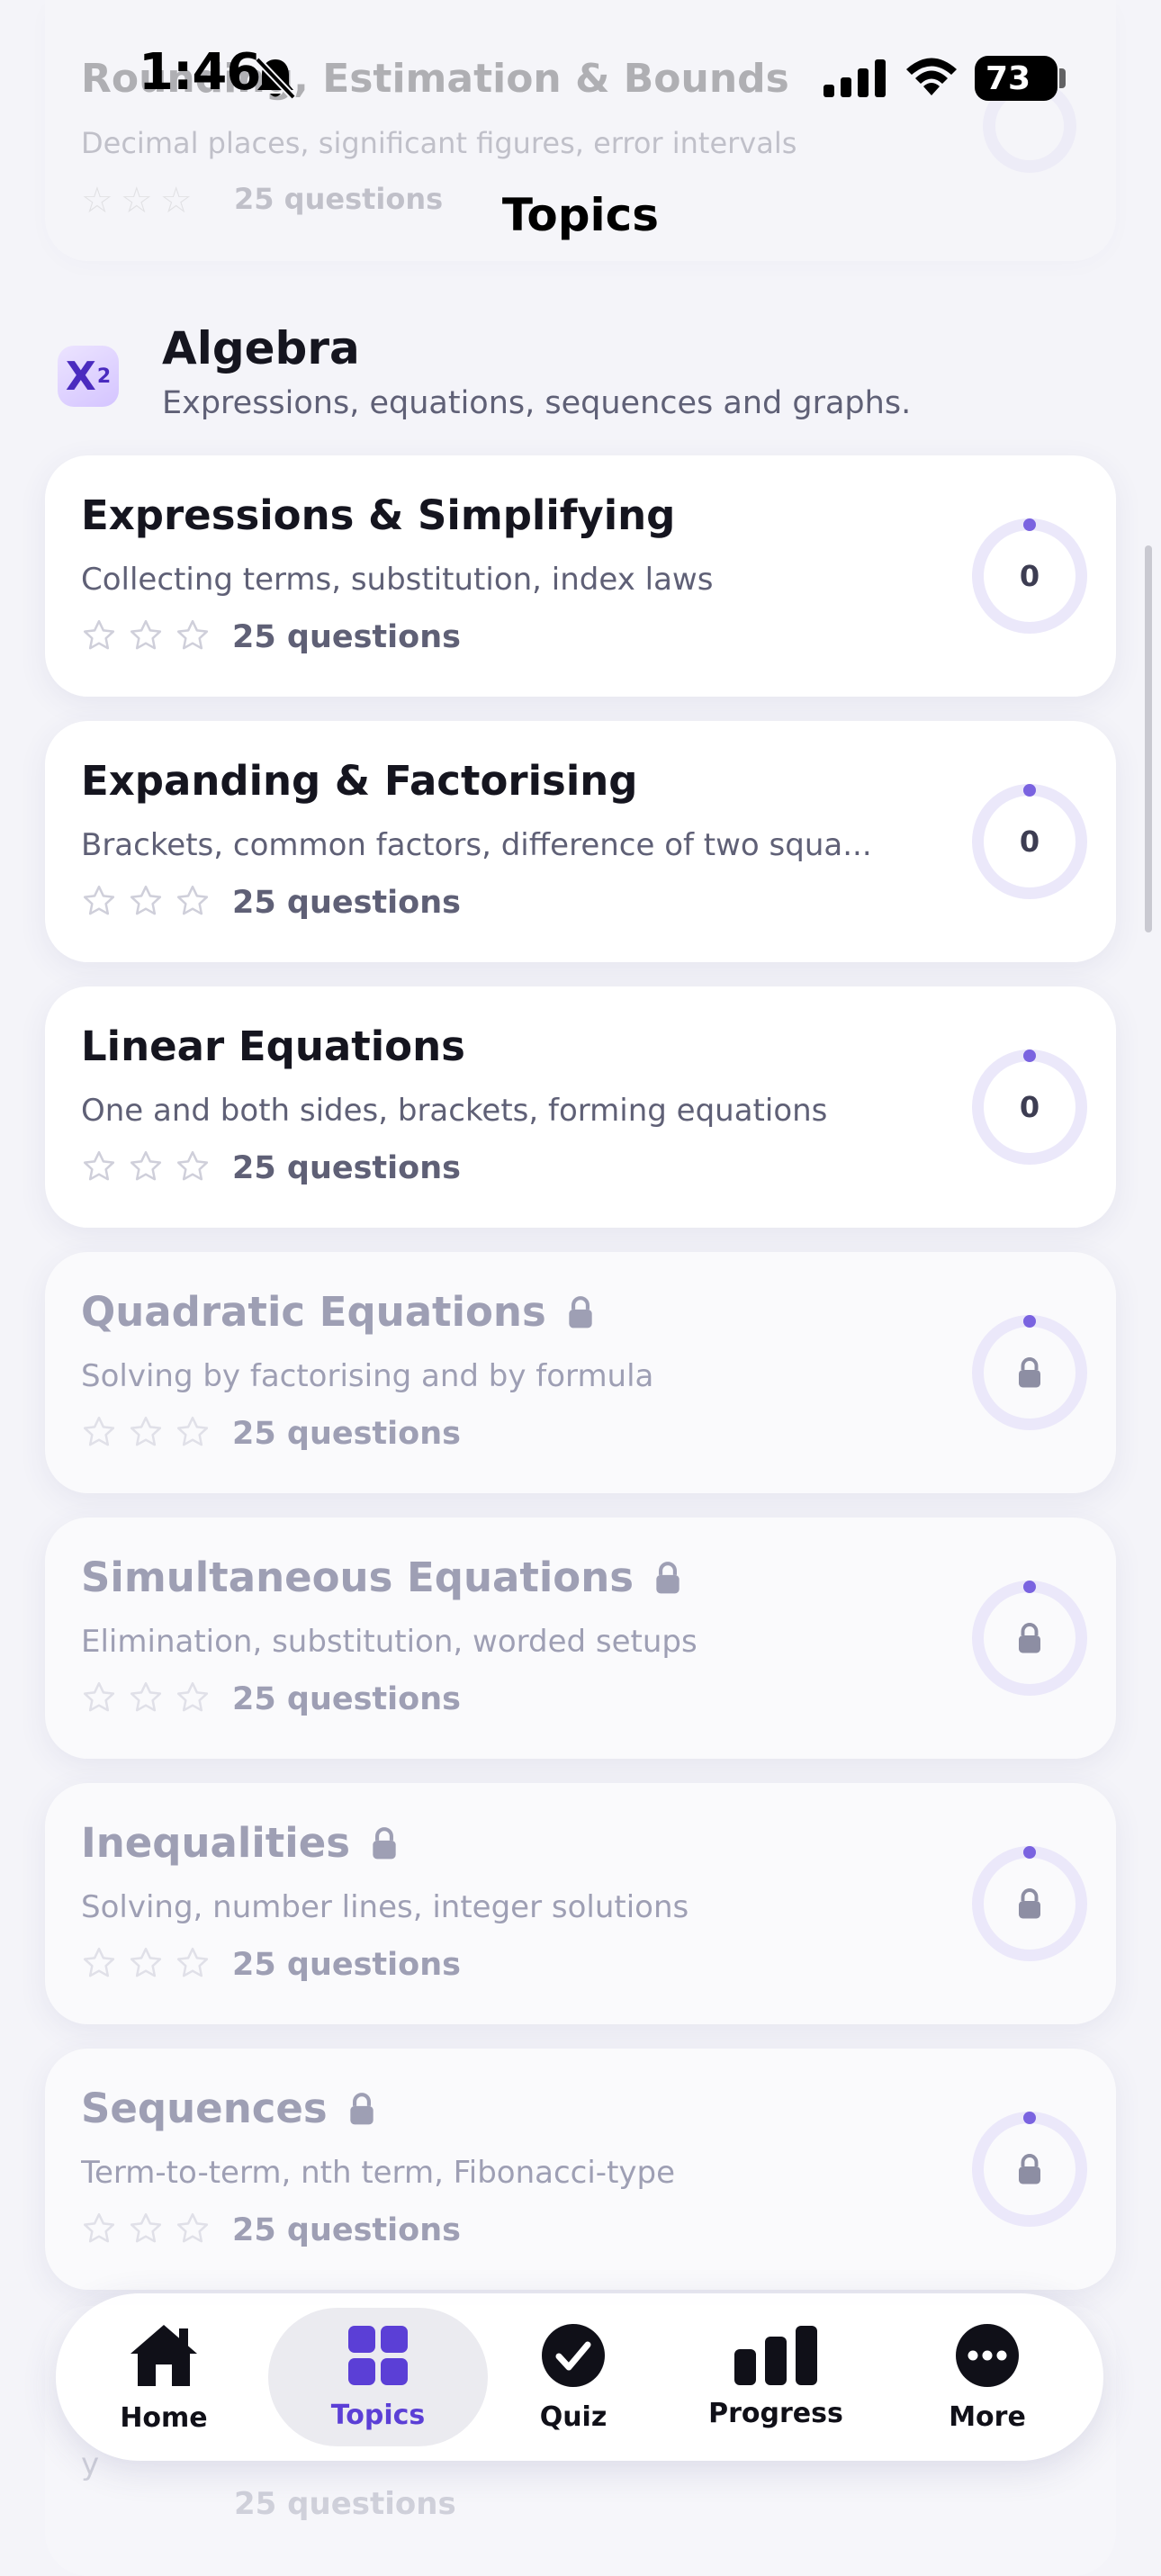  I want to click on algebra-icon-exponent: 2, so click(104, 376).